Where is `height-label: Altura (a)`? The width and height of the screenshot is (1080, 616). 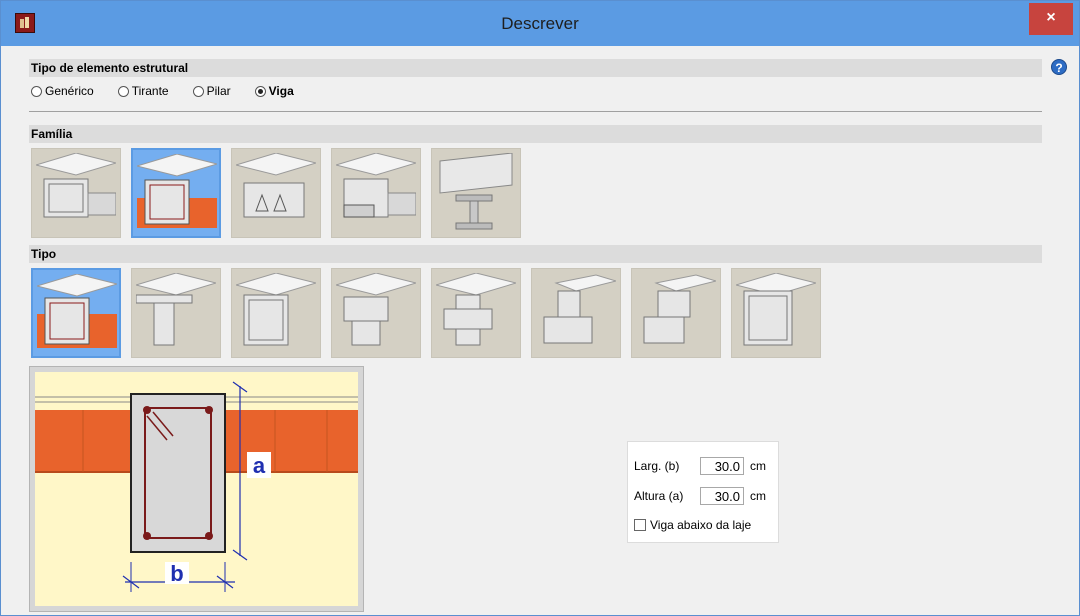 height-label: Altura (a) is located at coordinates (659, 496).